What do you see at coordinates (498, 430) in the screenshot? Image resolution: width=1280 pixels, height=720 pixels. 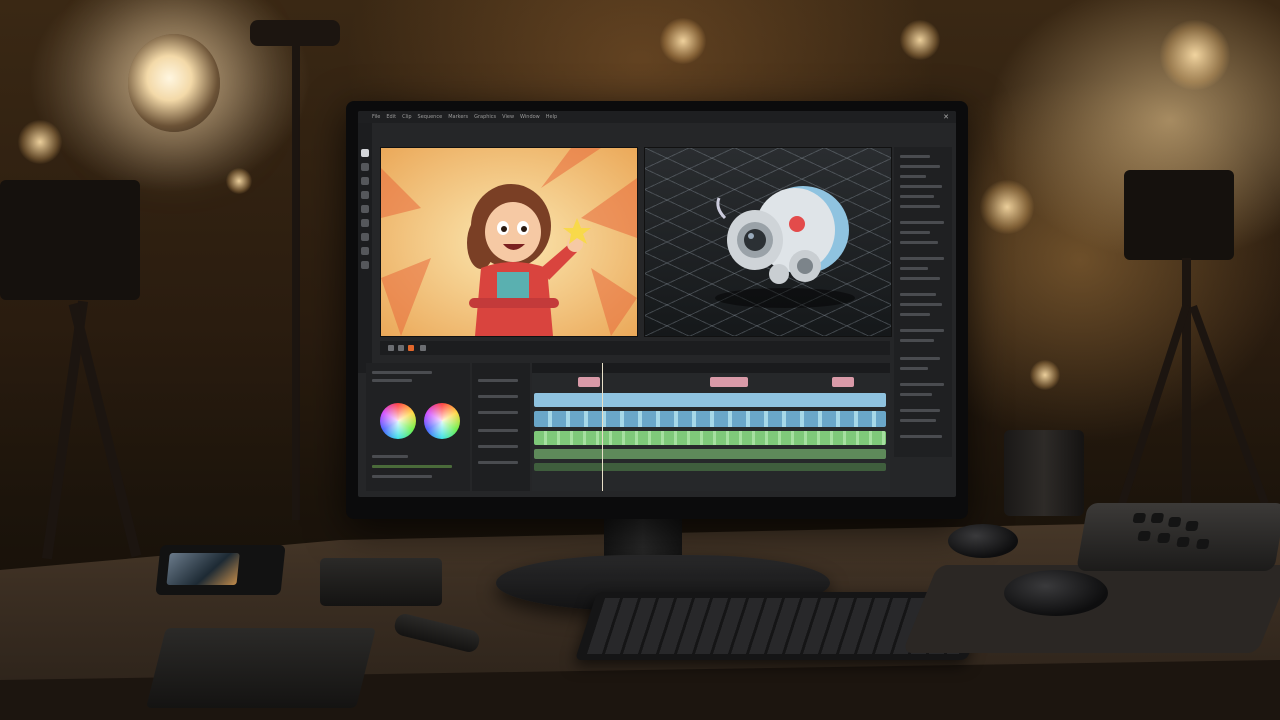 I see `track-header-a1` at bounding box center [498, 430].